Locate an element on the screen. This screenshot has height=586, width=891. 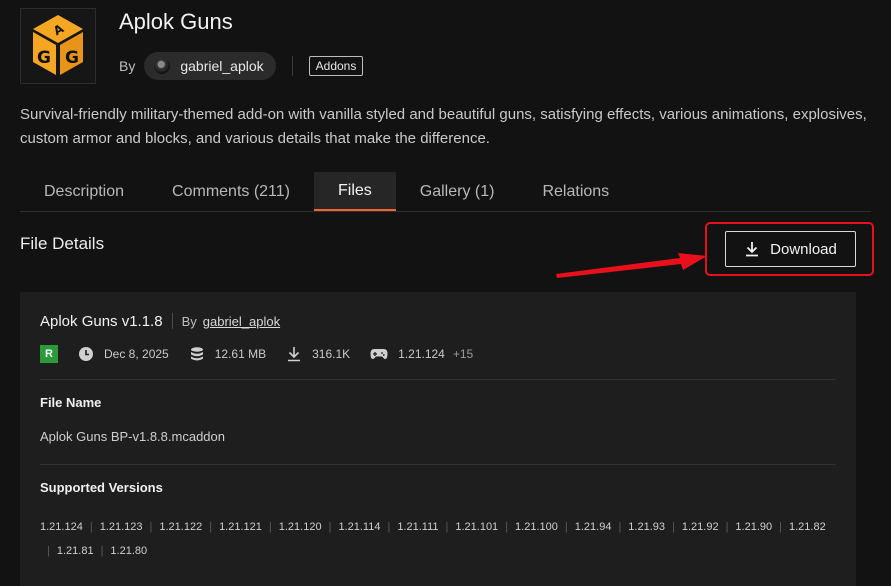
tab-description: Description is located at coordinates (84, 191).